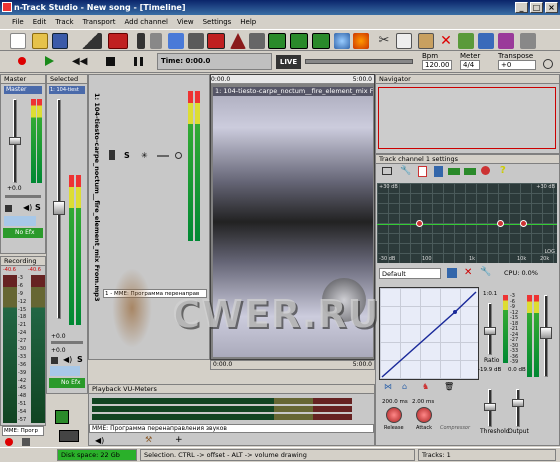  I want to click on selected-fader, so click(59, 208).